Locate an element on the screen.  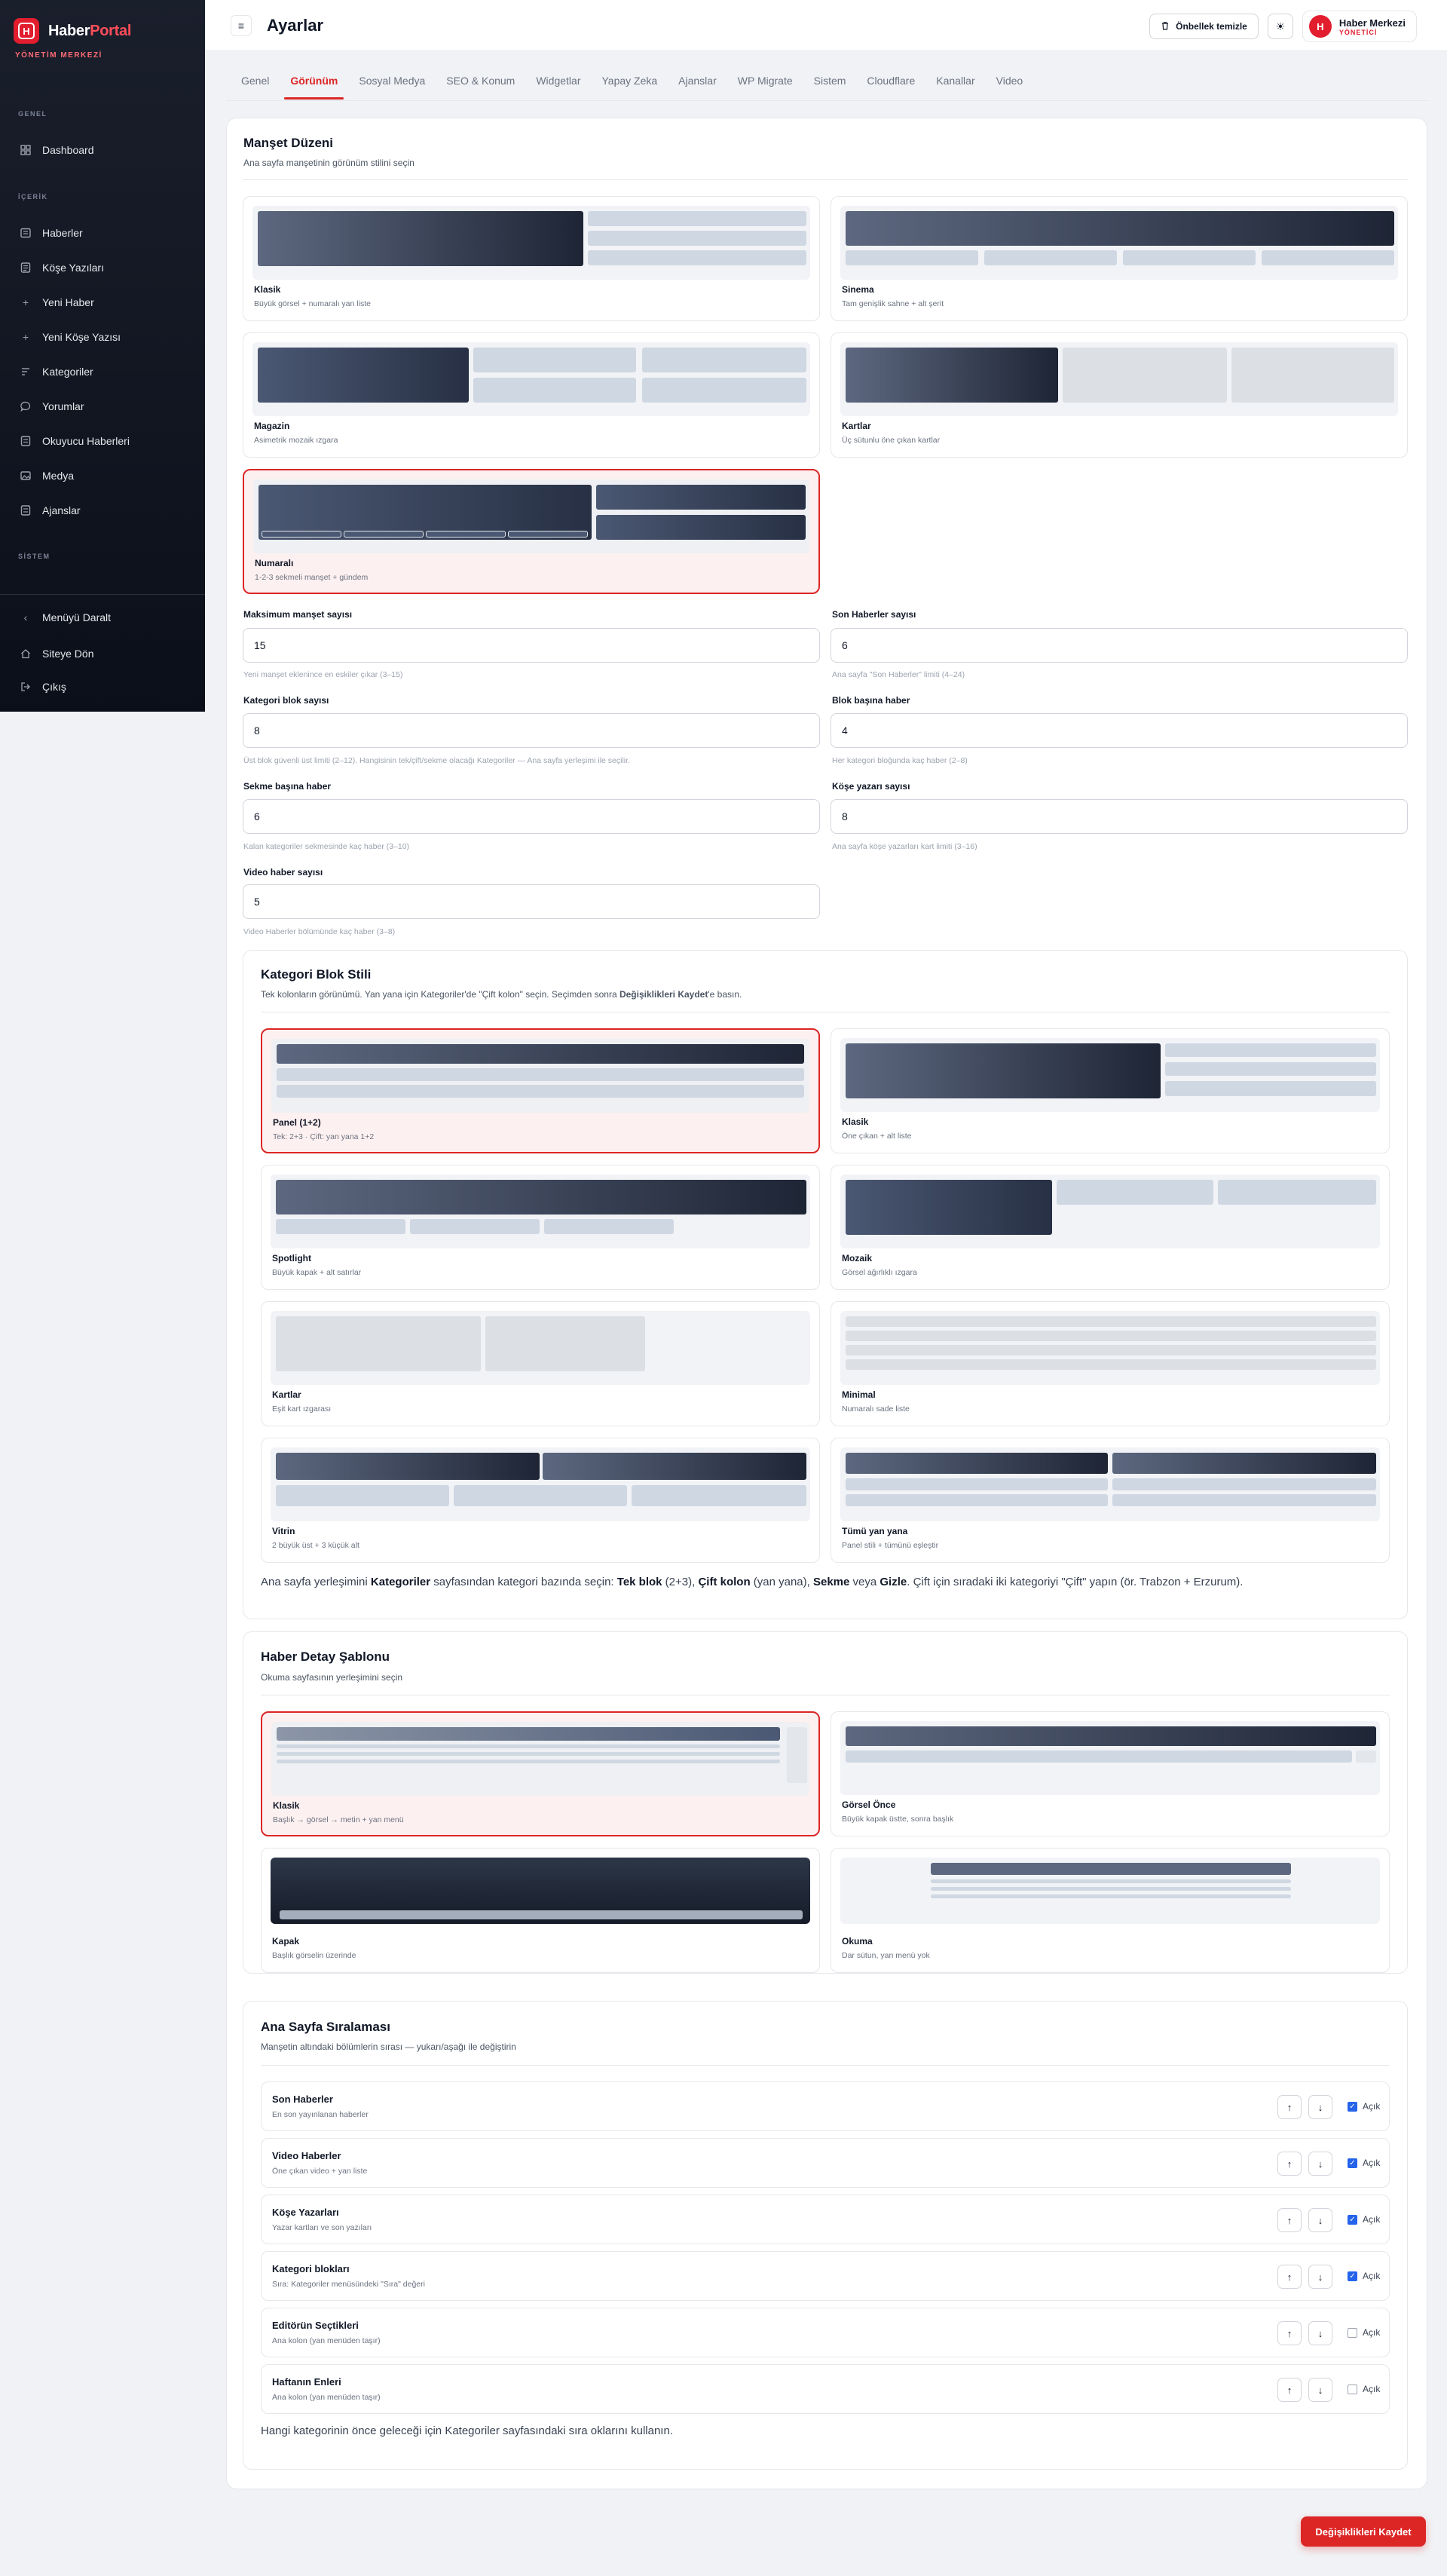
row-title: Haftanın Enleri is located at coordinates (306, 2382).